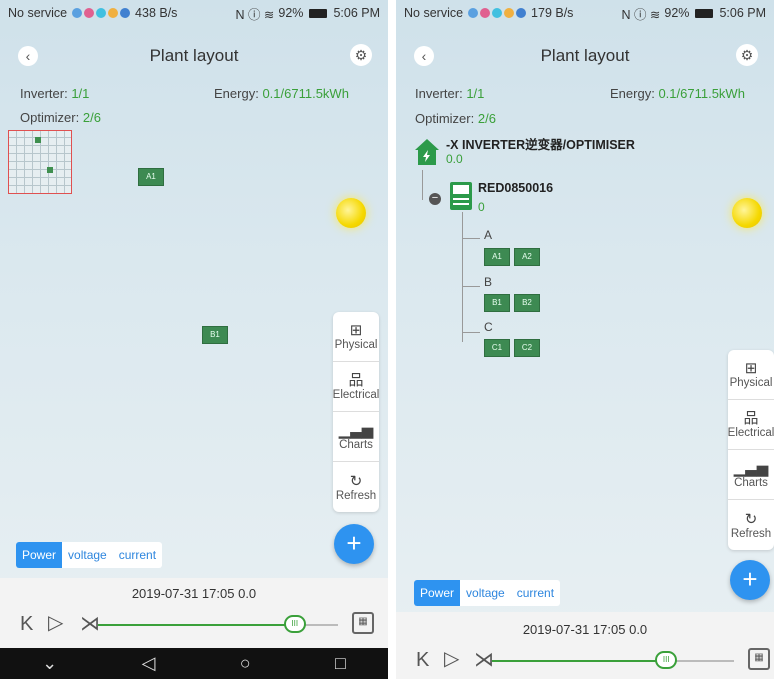  I want to click on optimizer-stat: Optimizer: 2/6, so click(60, 117).